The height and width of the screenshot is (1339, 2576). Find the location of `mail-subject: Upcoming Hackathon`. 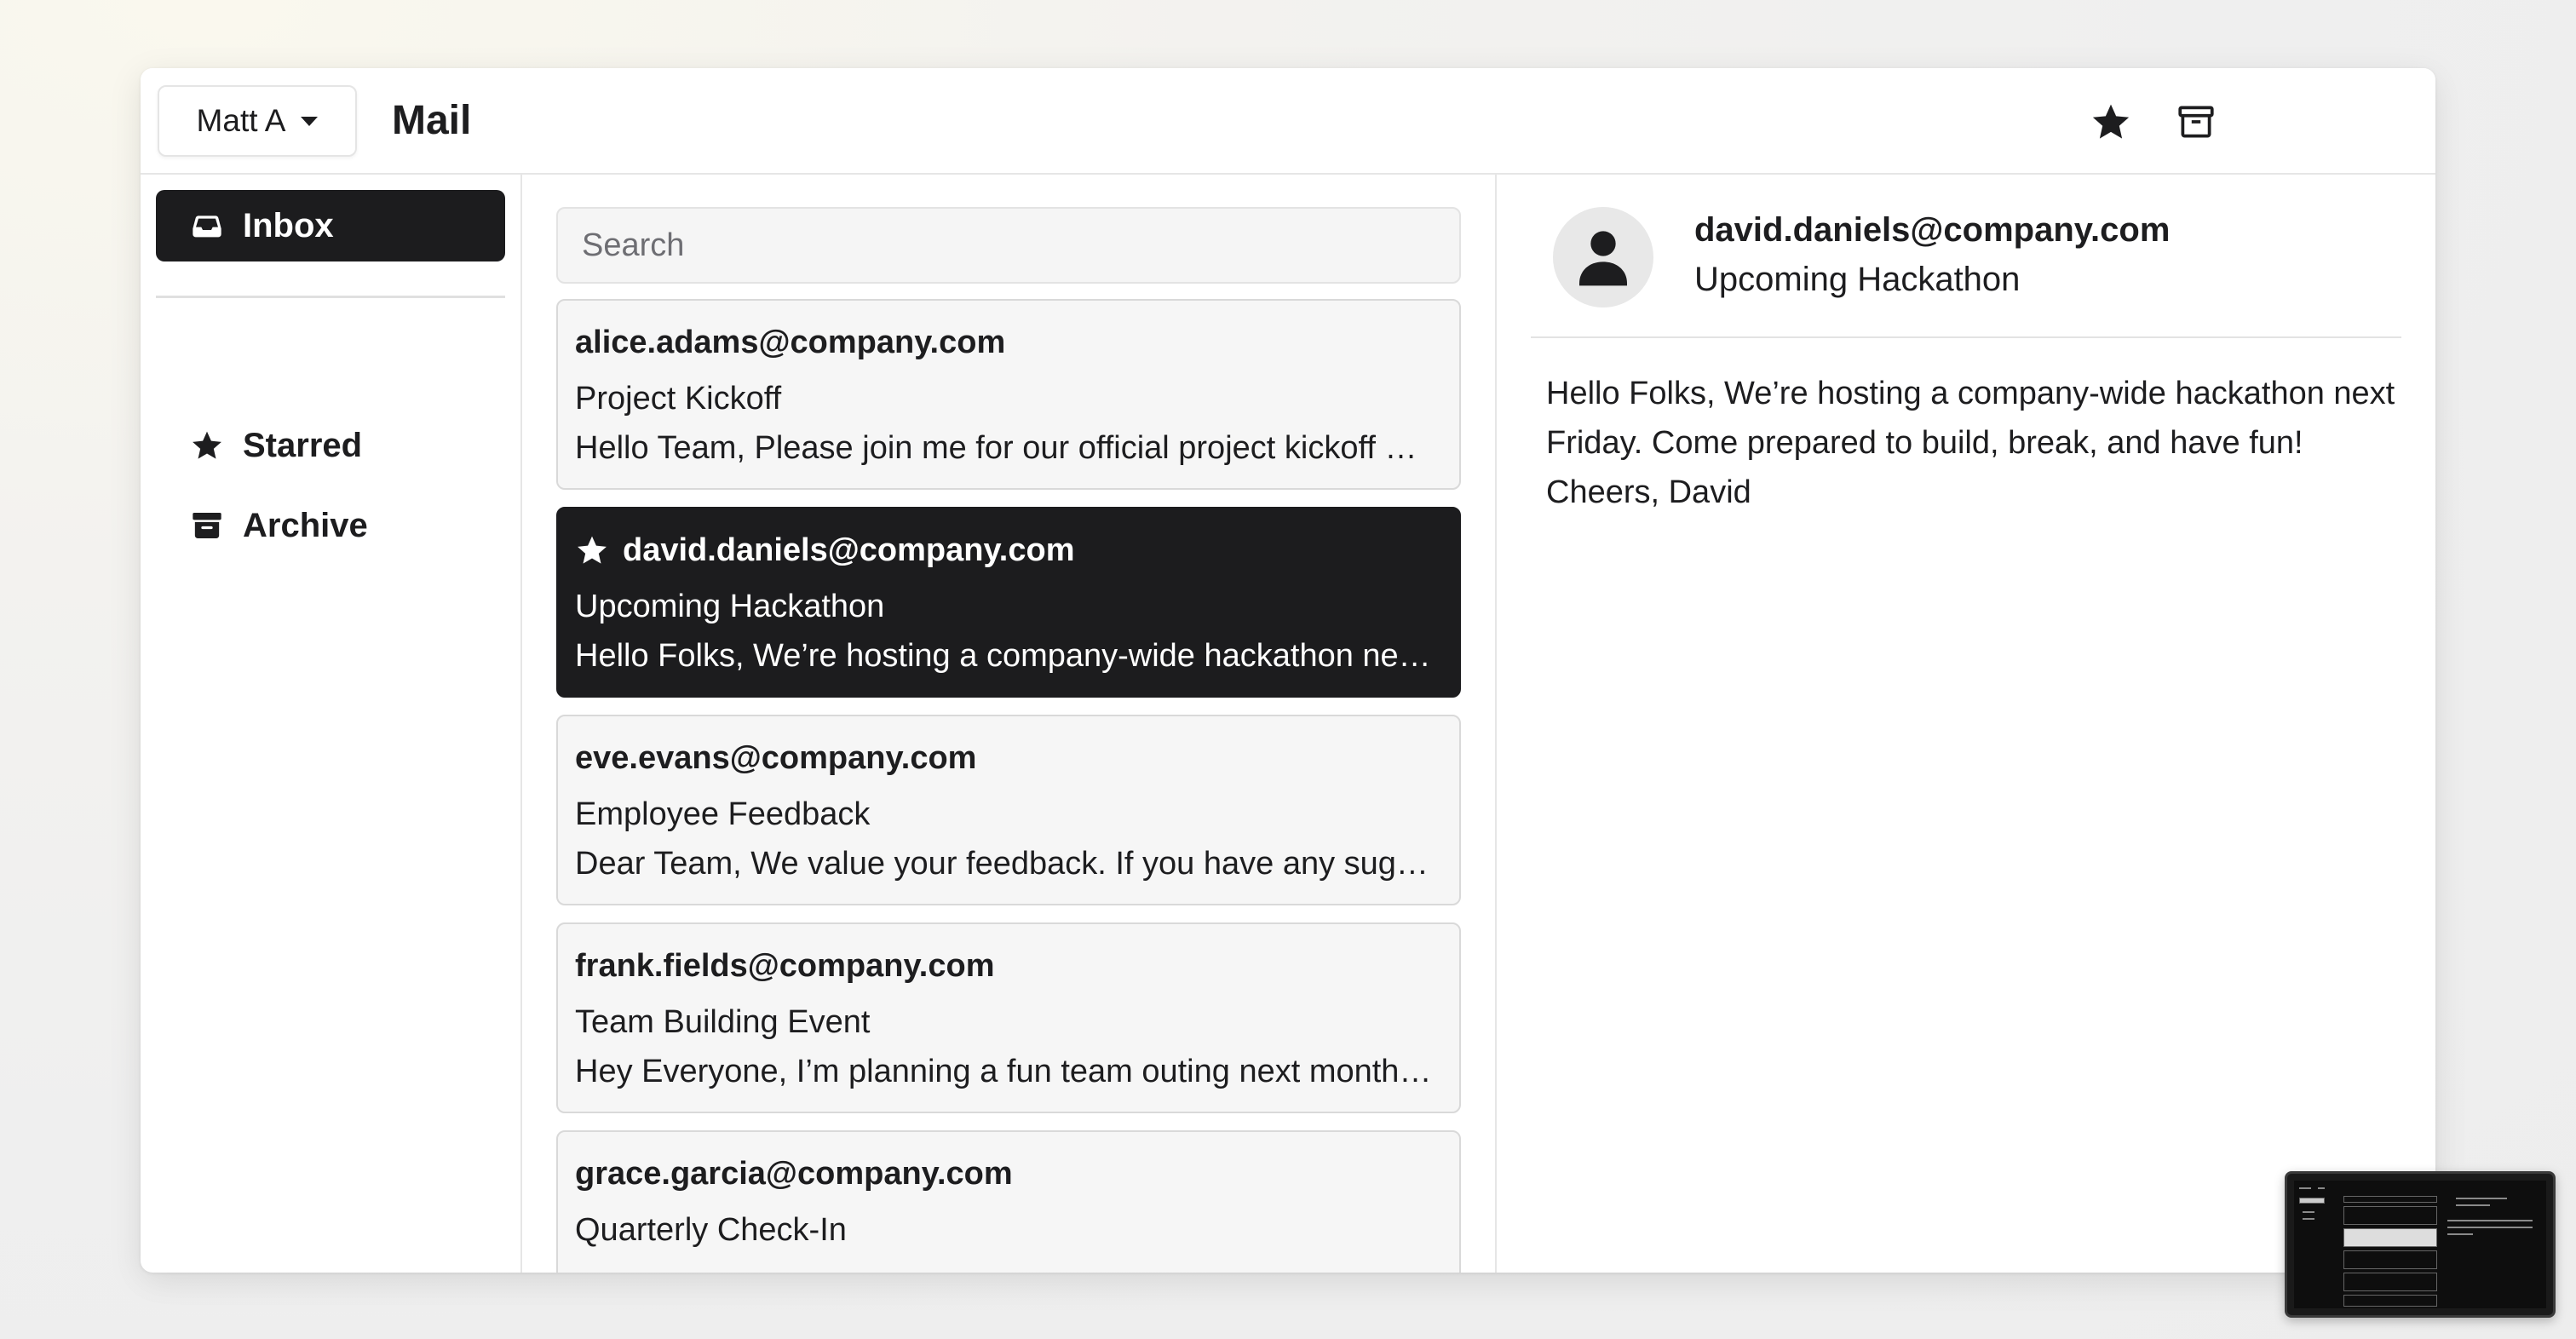

mail-subject: Upcoming Hackathon is located at coordinates (730, 606).